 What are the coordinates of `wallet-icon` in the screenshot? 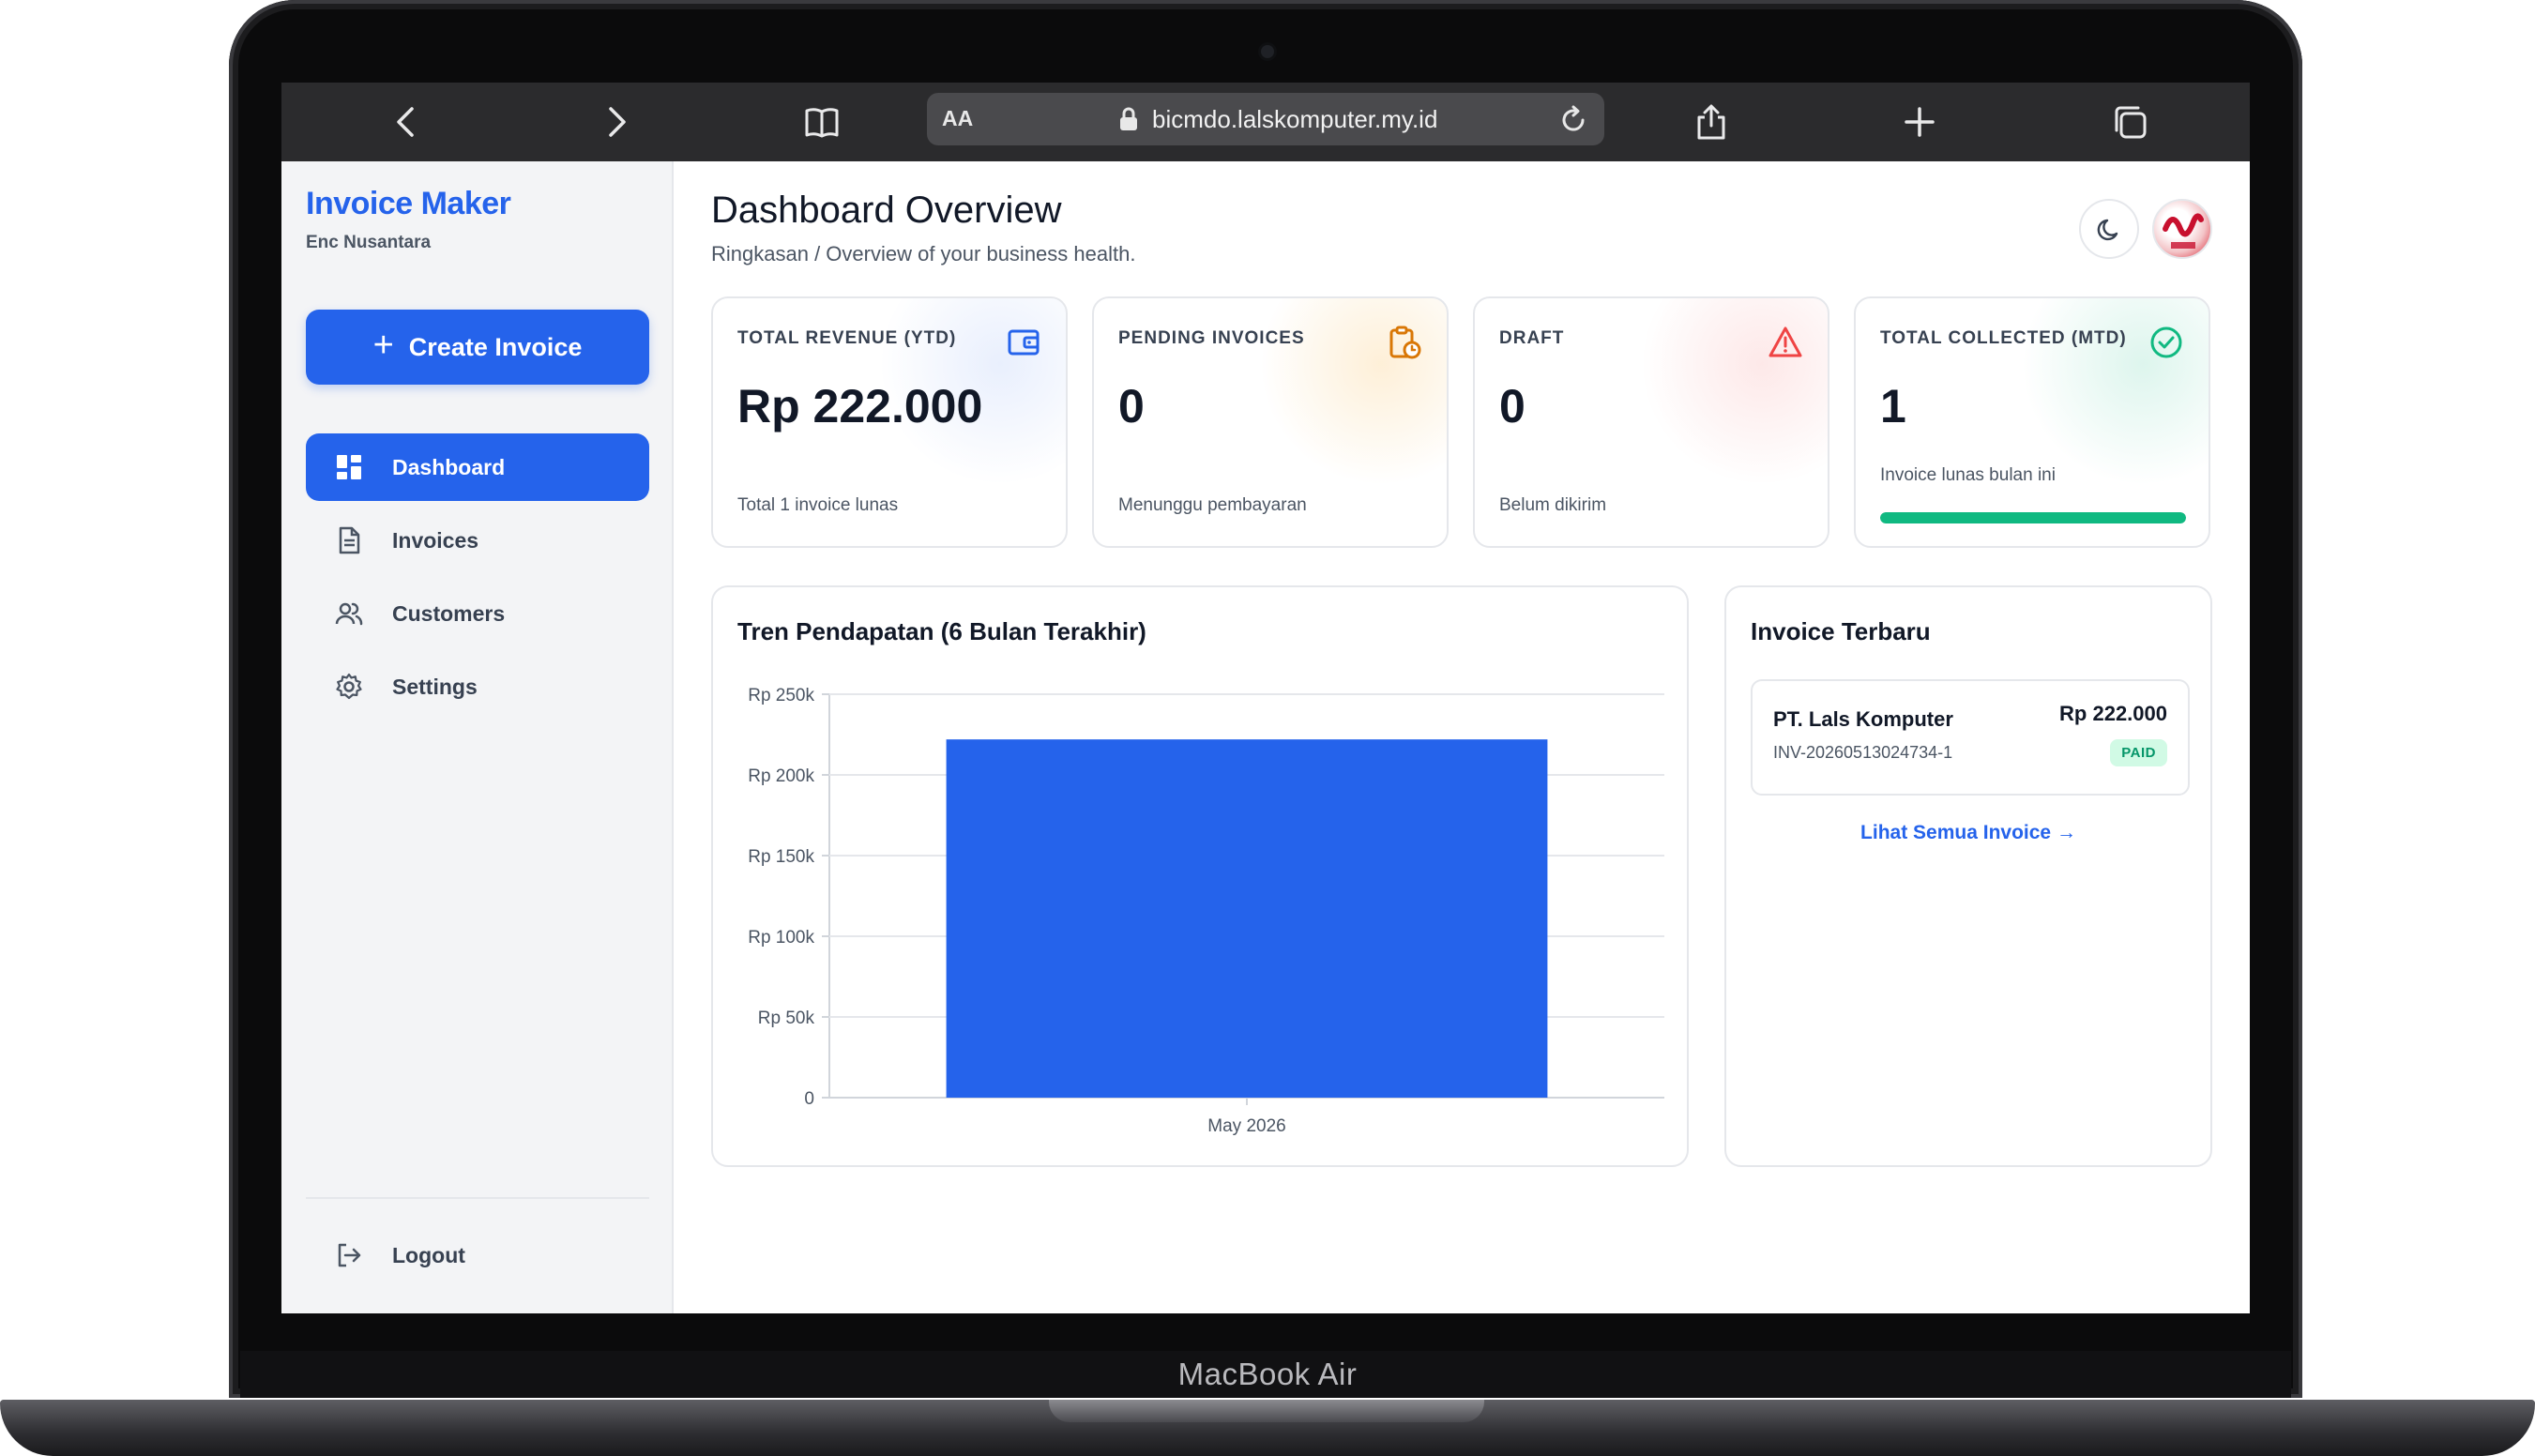 It's located at (1024, 342).